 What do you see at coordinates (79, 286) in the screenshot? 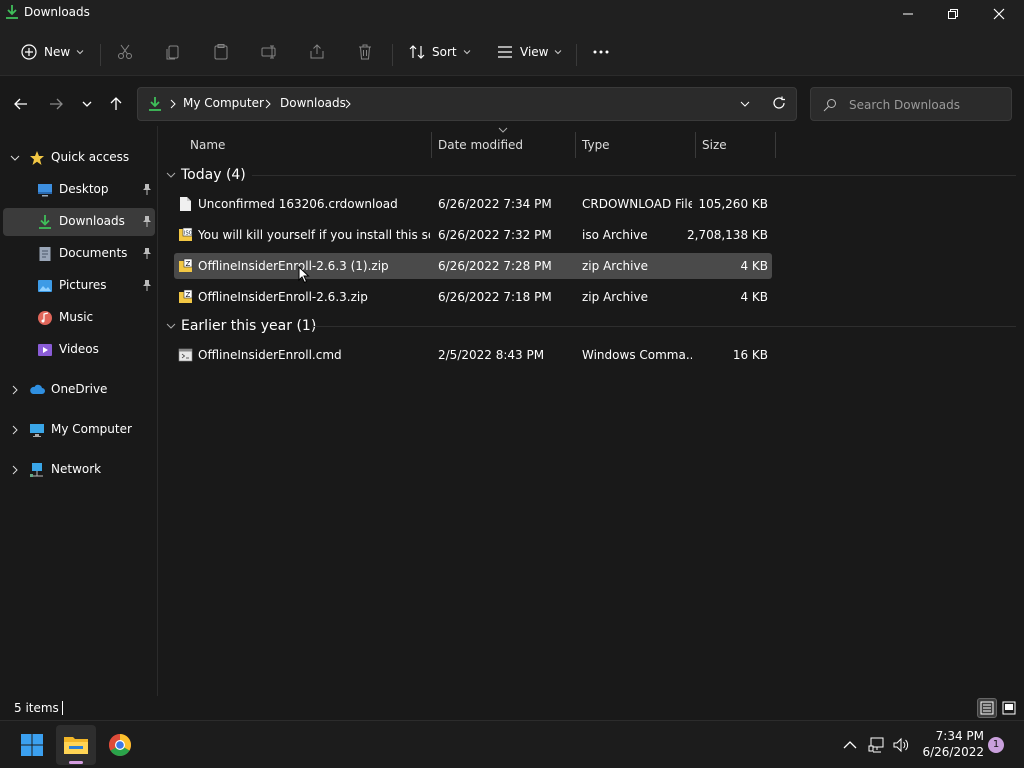
I see `nav-item-pictures: Pictures` at bounding box center [79, 286].